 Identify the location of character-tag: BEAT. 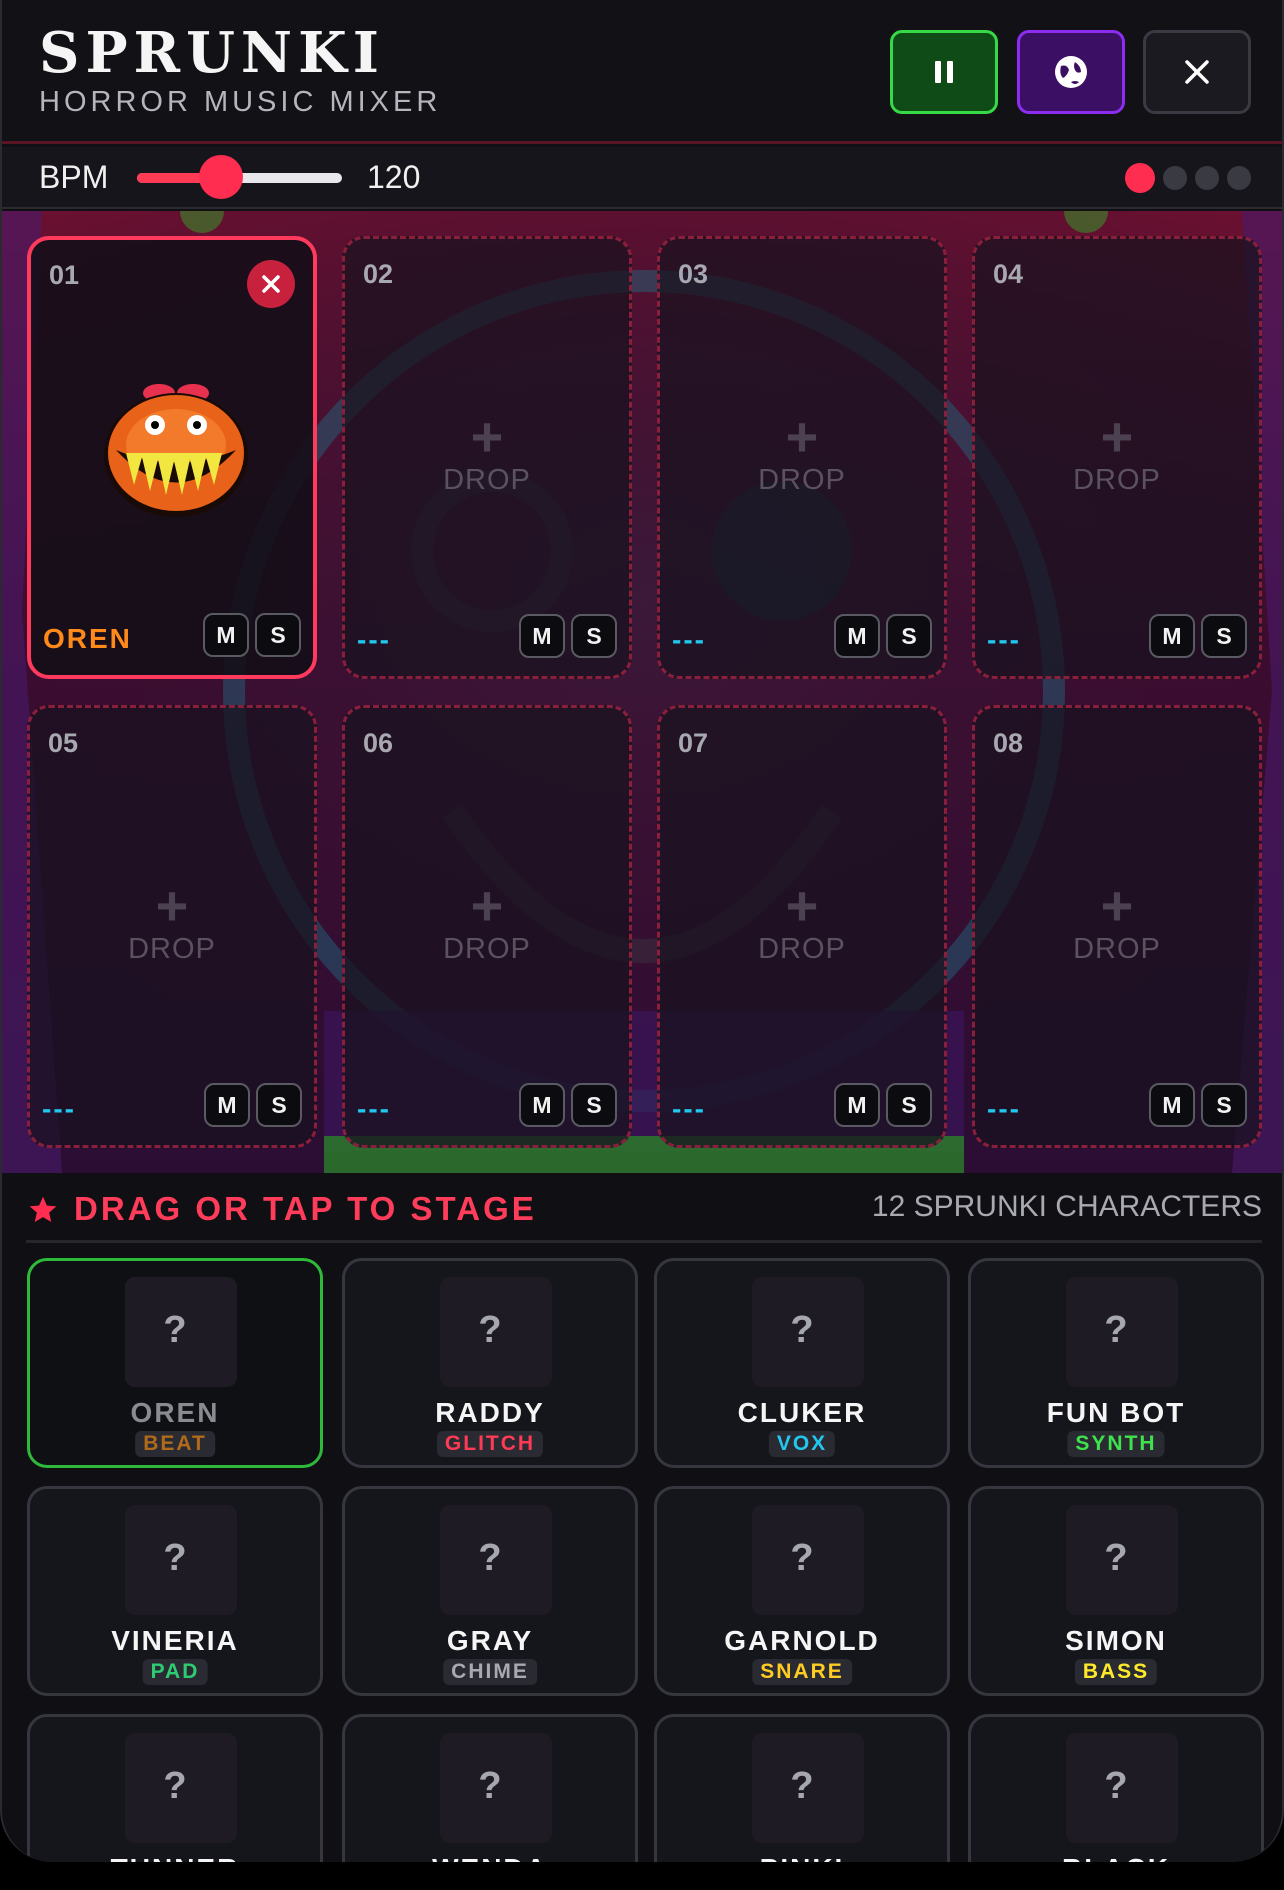
(175, 1444).